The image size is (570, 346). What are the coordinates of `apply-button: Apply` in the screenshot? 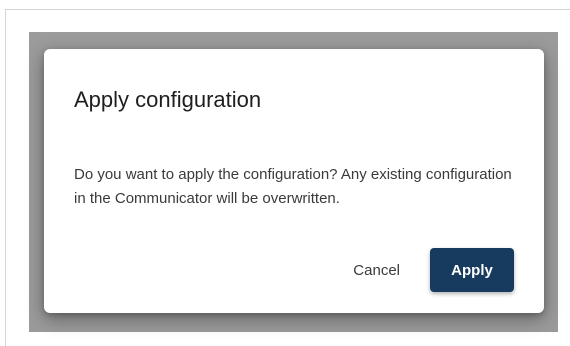 It's located at (472, 270).